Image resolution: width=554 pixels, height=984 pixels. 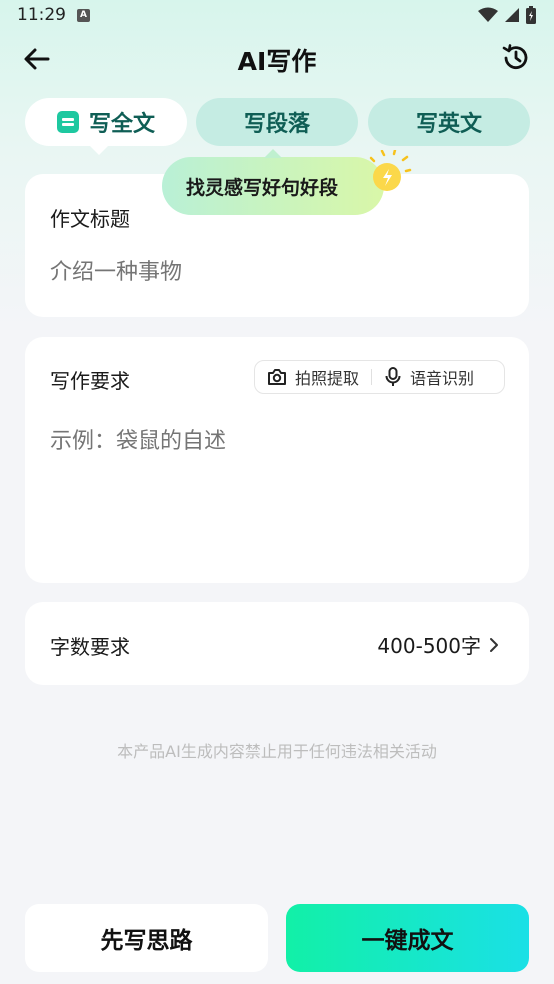 What do you see at coordinates (270, 272) in the screenshot?
I see `title-input` at bounding box center [270, 272].